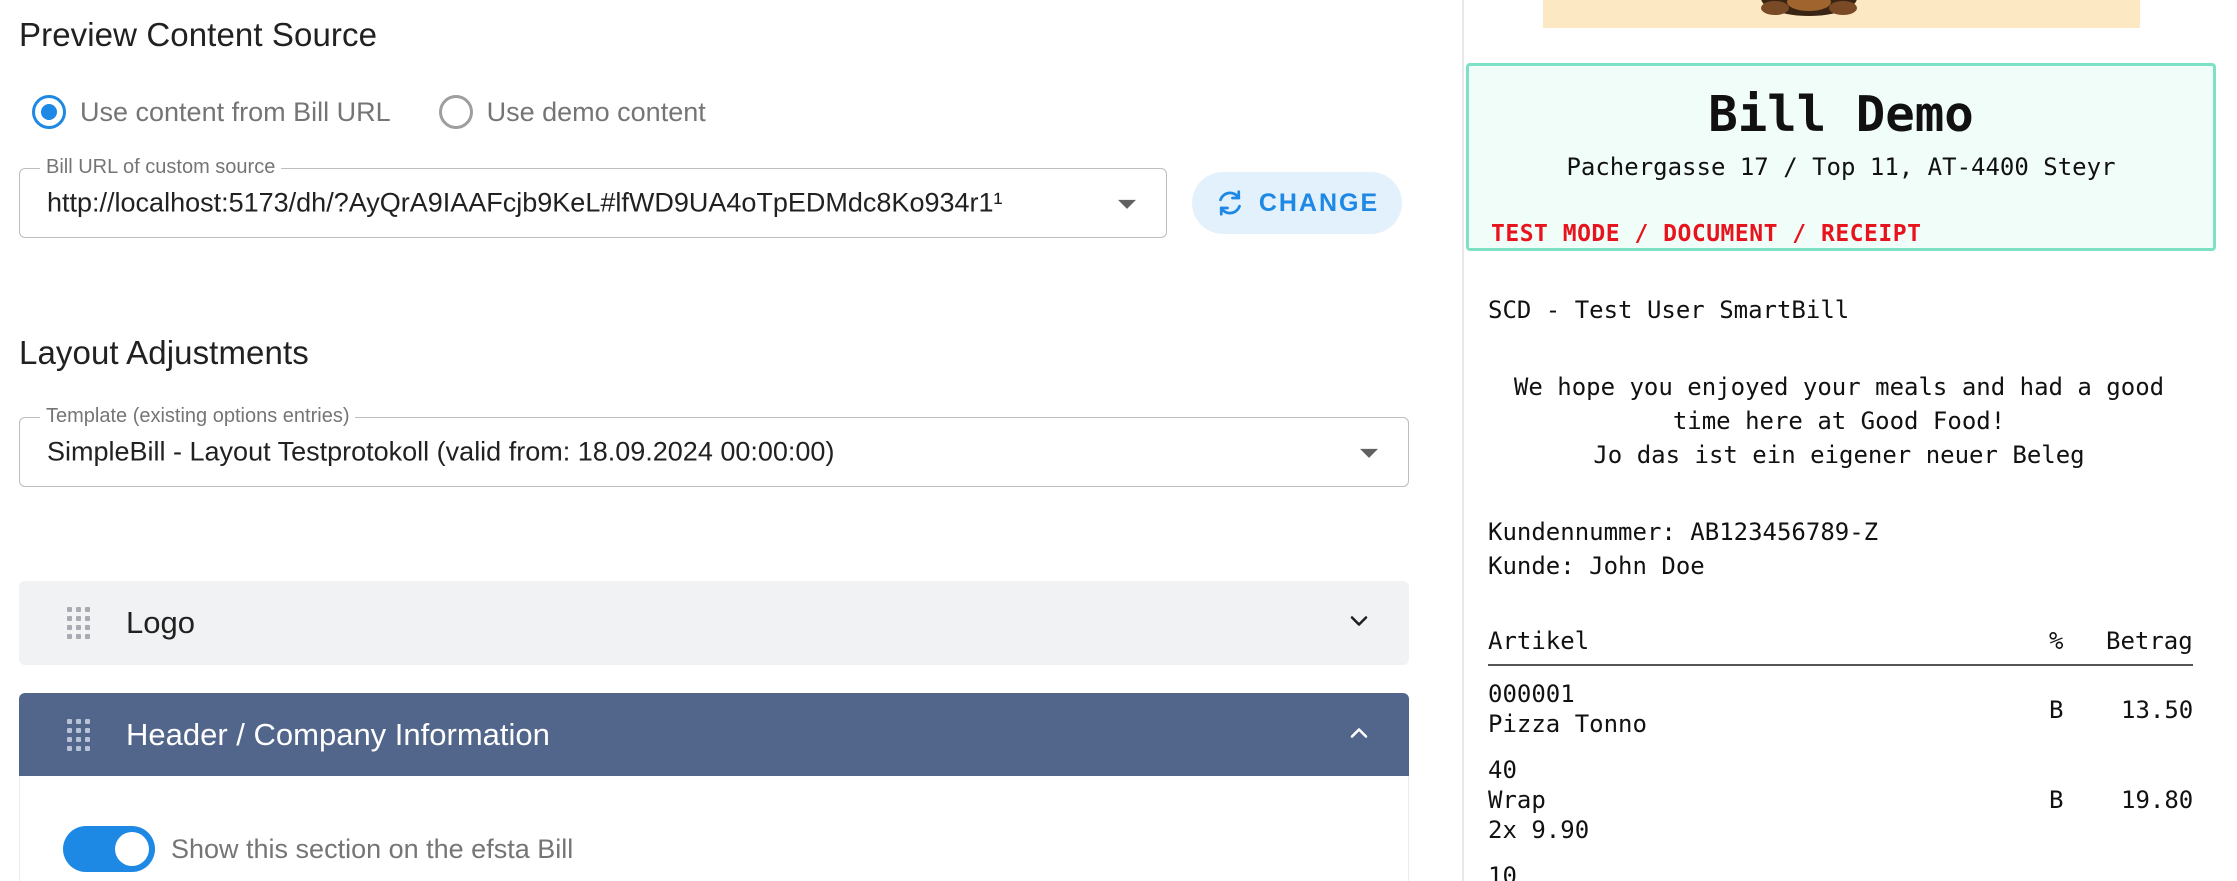 The image size is (2237, 881). I want to click on bill-url-field-label: Bill URL of custom source, so click(161, 167).